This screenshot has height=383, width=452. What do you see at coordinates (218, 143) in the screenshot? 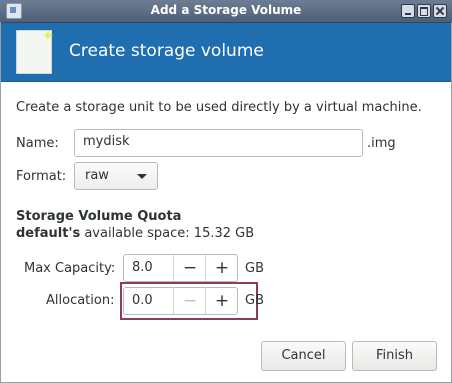
I see `name-input: mydisk` at bounding box center [218, 143].